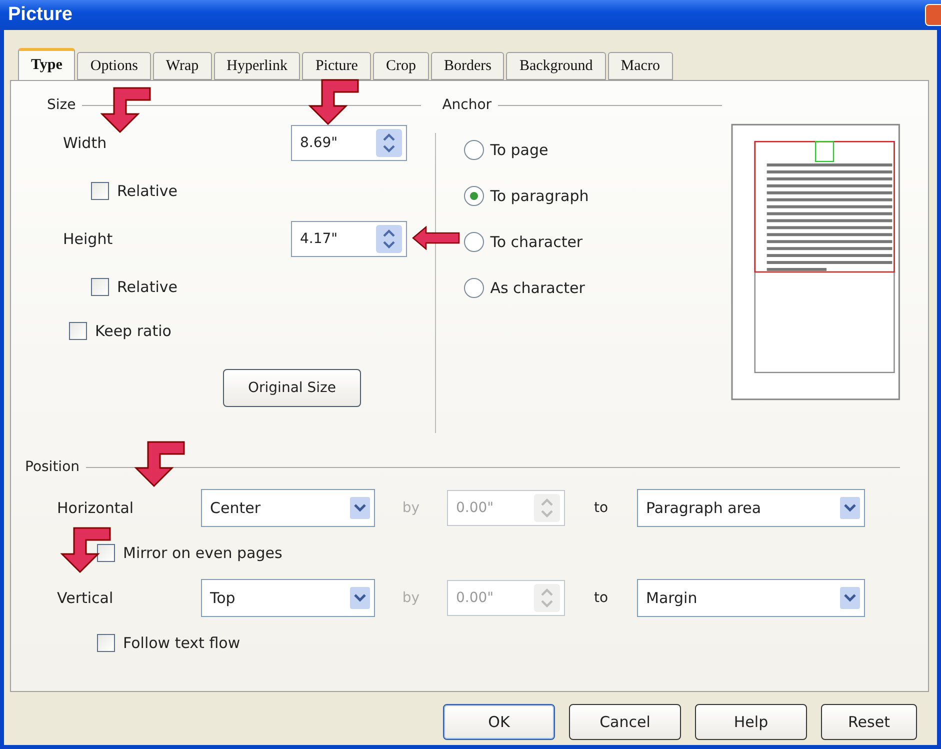 This screenshot has height=749, width=941. Describe the element at coordinates (181, 643) in the screenshot. I see `checkbox-label: Follow text flow` at that location.